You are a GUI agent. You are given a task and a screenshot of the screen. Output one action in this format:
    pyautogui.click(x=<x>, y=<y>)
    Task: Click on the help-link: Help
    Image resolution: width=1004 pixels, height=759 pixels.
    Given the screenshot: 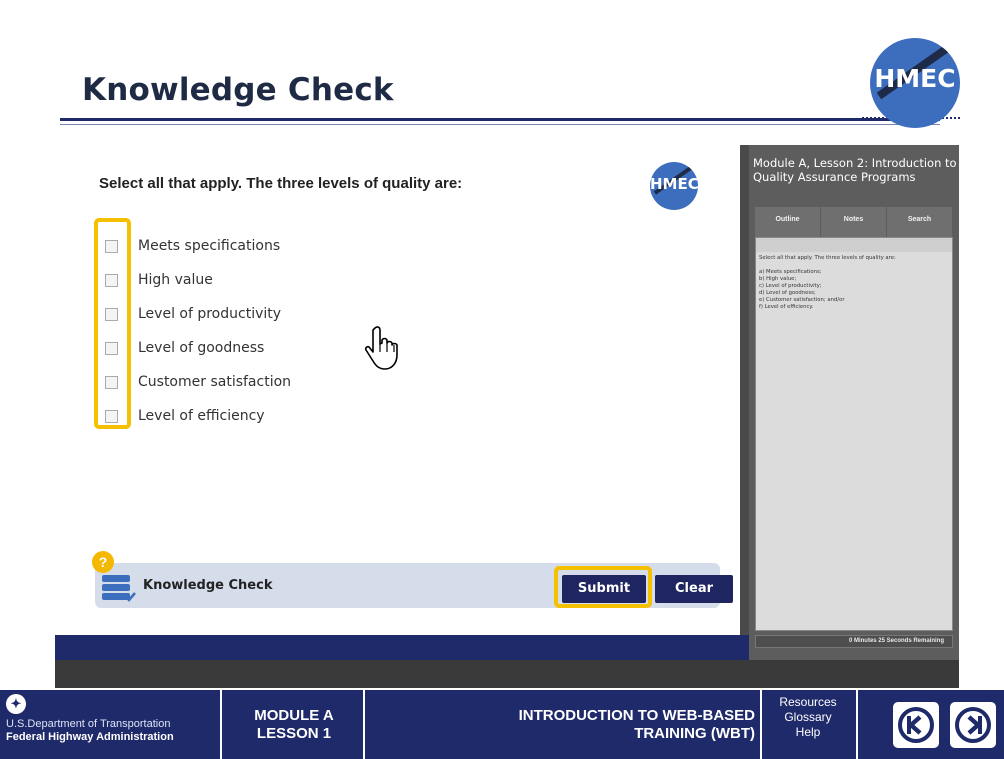 What is the action you would take?
    pyautogui.click(x=808, y=732)
    